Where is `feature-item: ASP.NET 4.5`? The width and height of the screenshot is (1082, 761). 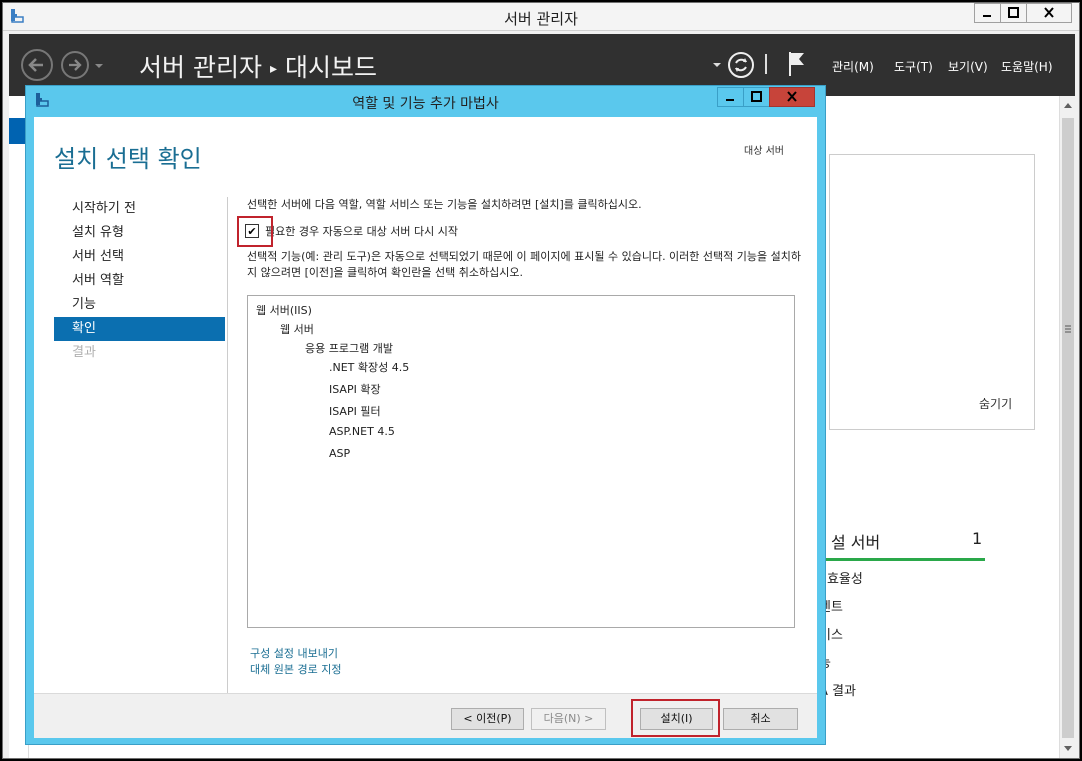 feature-item: ASP.NET 4.5 is located at coordinates (362, 431).